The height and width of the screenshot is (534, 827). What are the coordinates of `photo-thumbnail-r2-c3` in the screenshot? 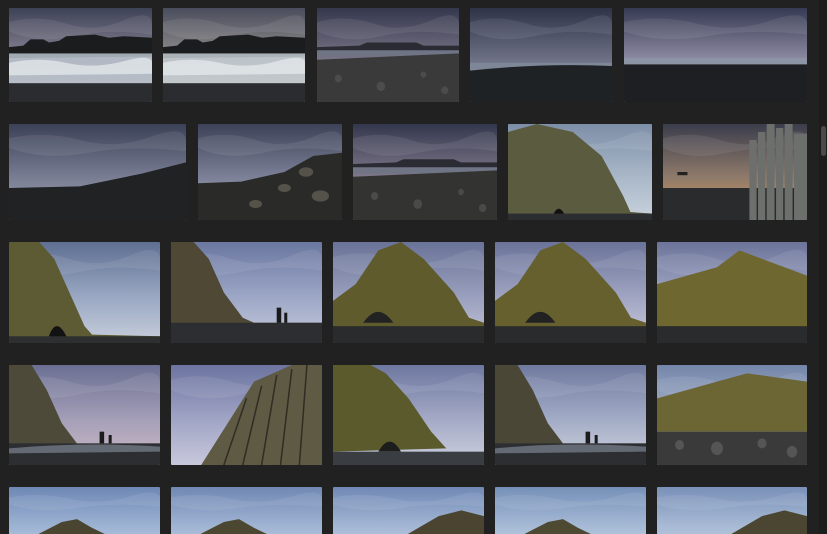 It's located at (425, 172).